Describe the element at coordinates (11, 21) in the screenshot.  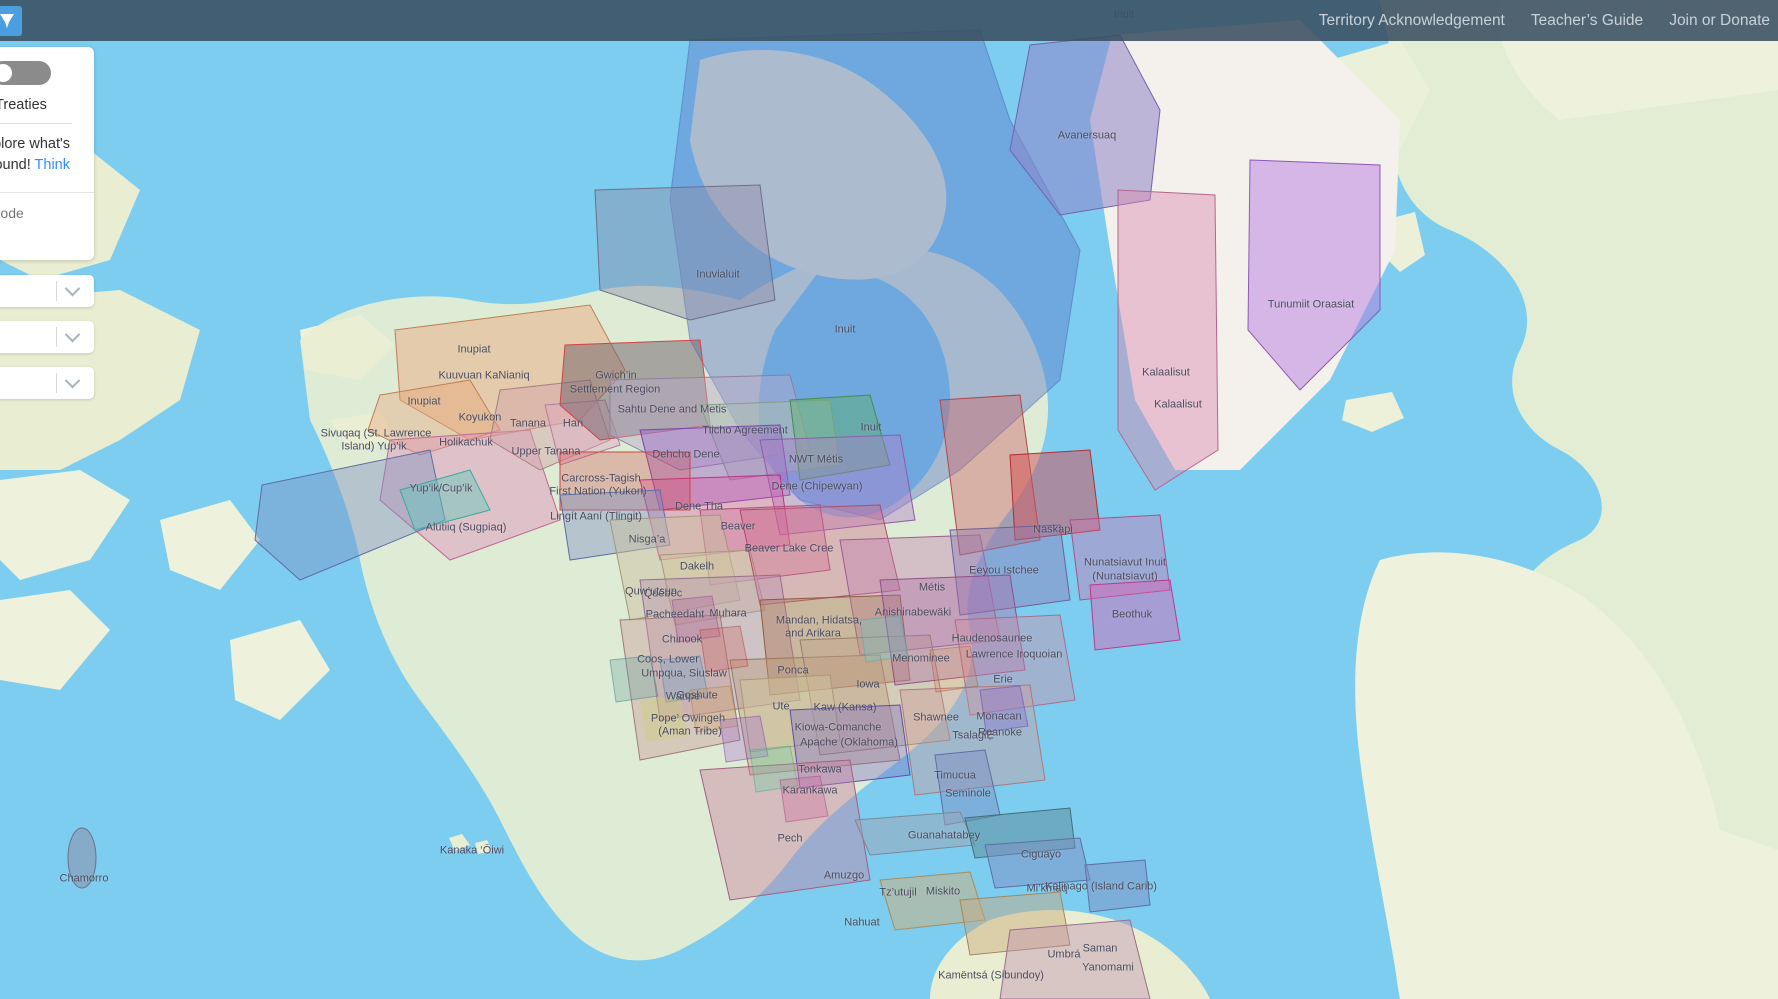
I see `native-land-logo-icon` at that location.